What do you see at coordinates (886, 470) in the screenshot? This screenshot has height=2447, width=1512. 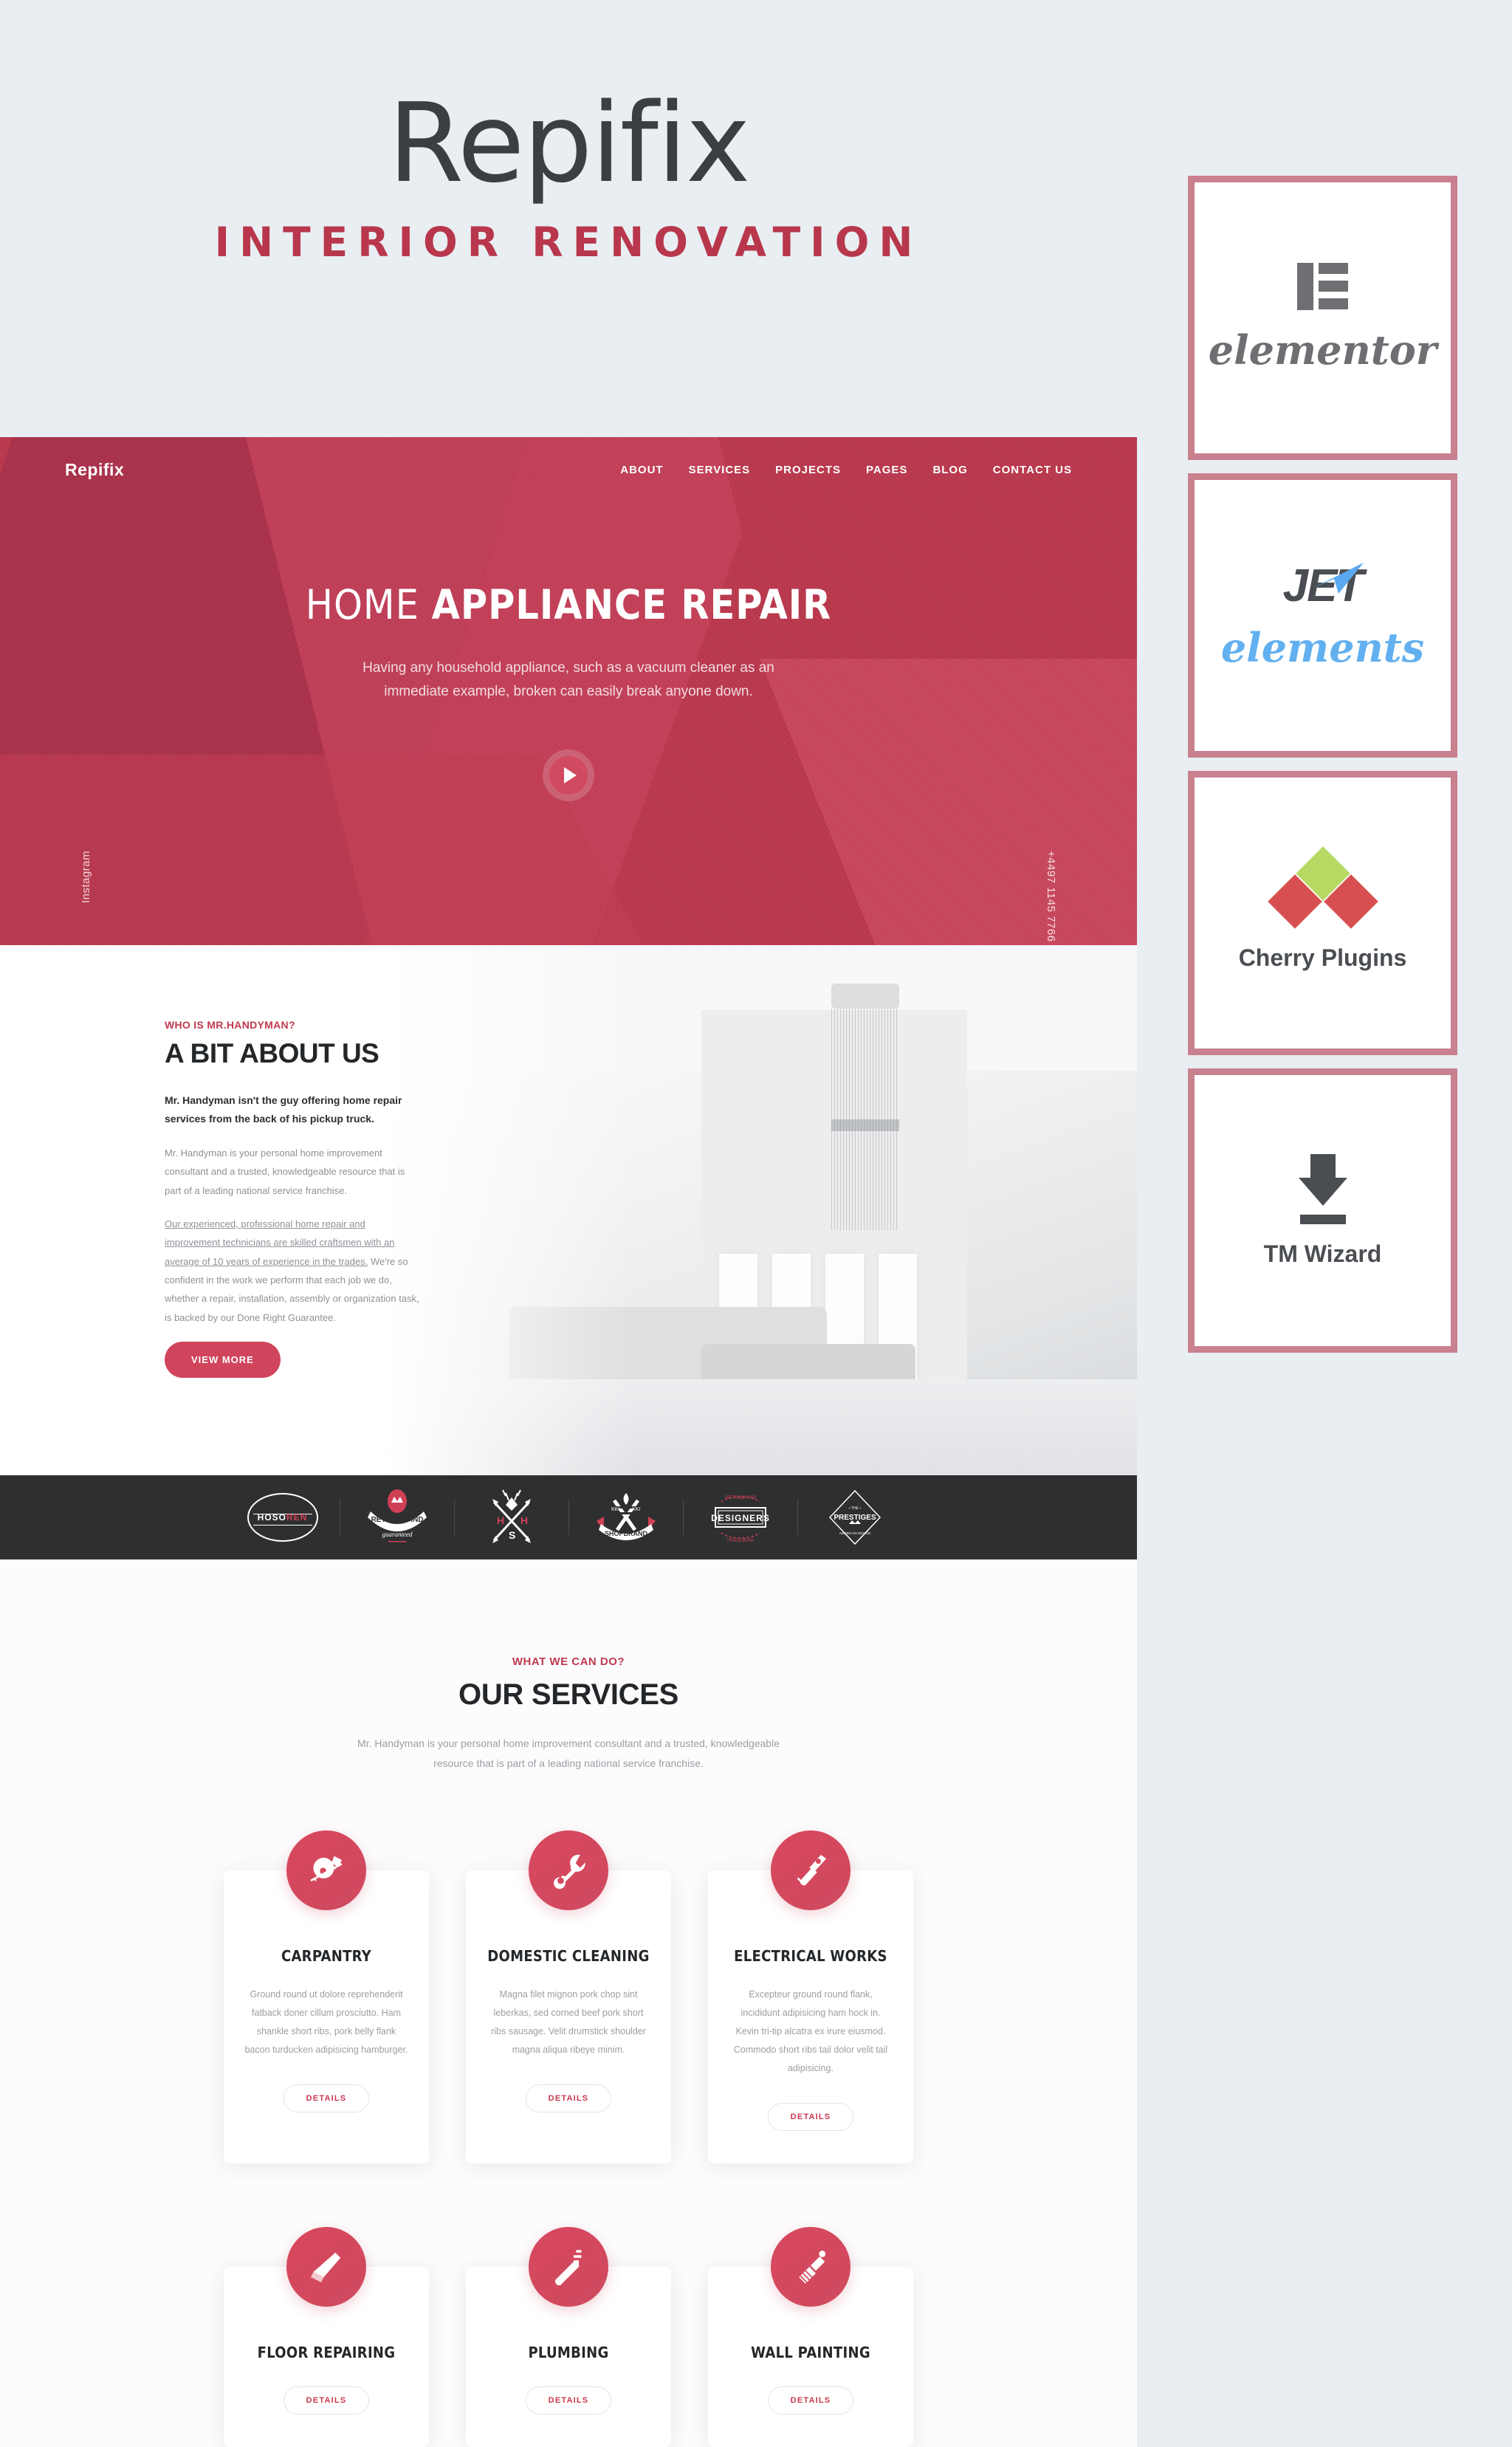 I see `nav-item-pages: PAGES` at bounding box center [886, 470].